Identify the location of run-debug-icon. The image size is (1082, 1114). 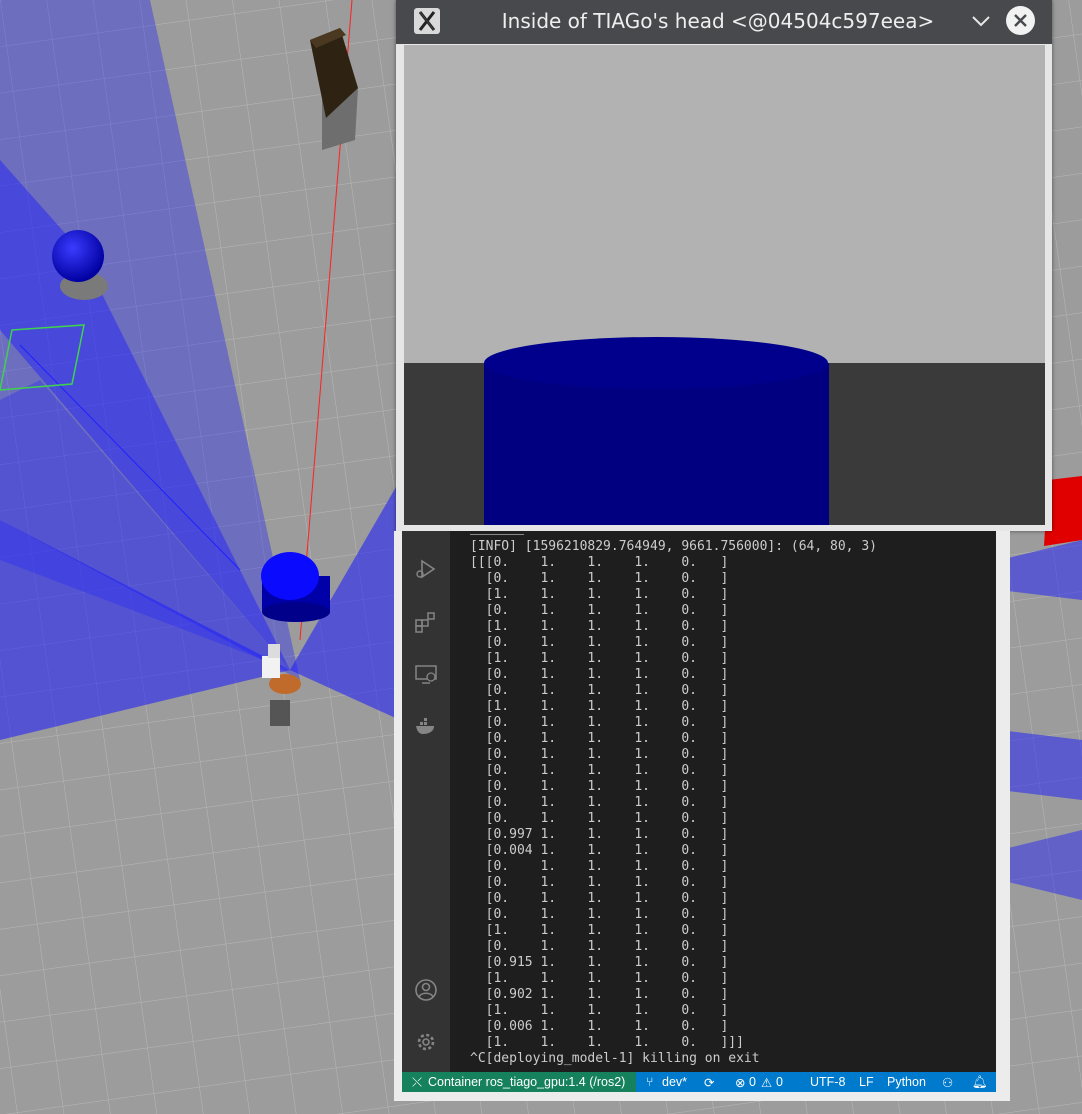
(426, 569).